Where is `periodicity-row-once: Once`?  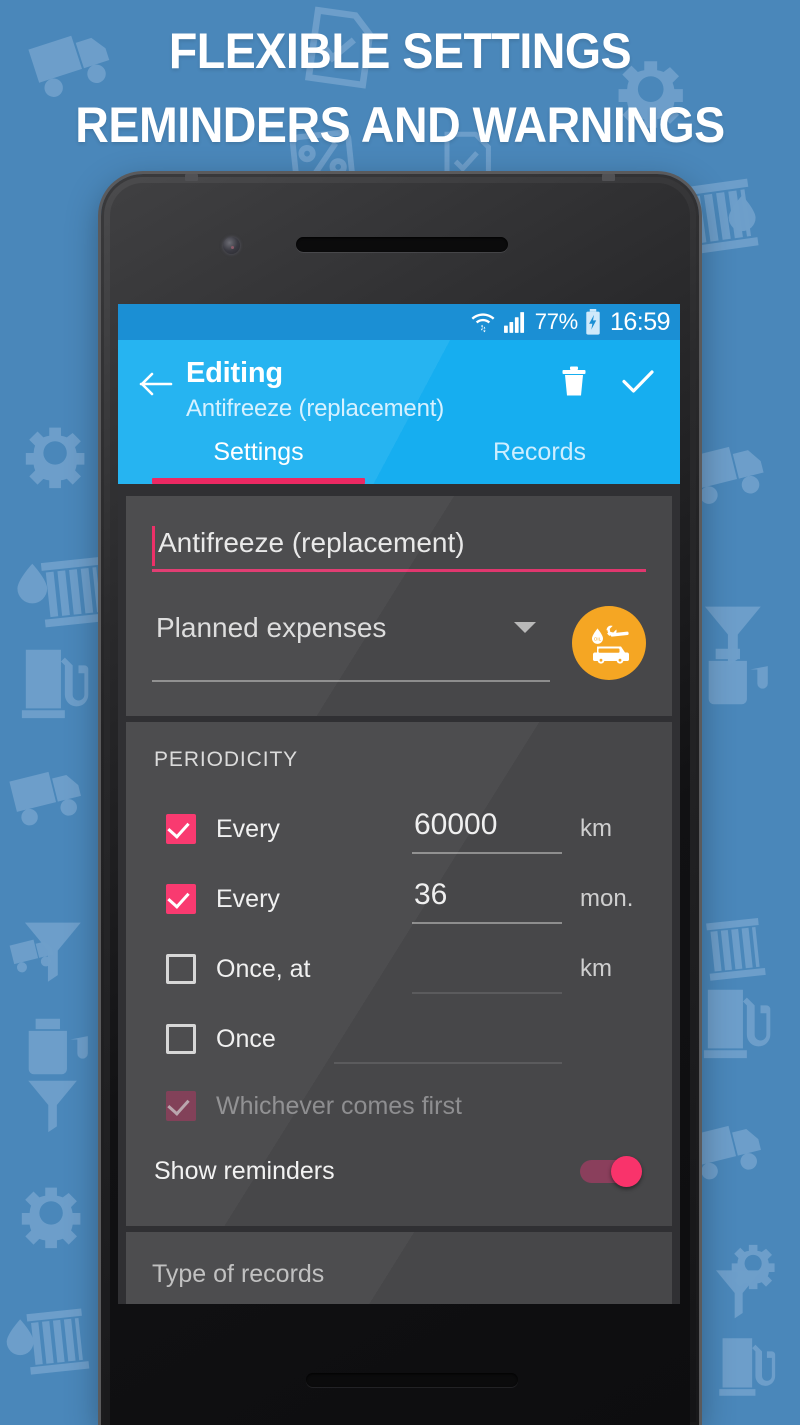 periodicity-row-once: Once is located at coordinates (399, 1039).